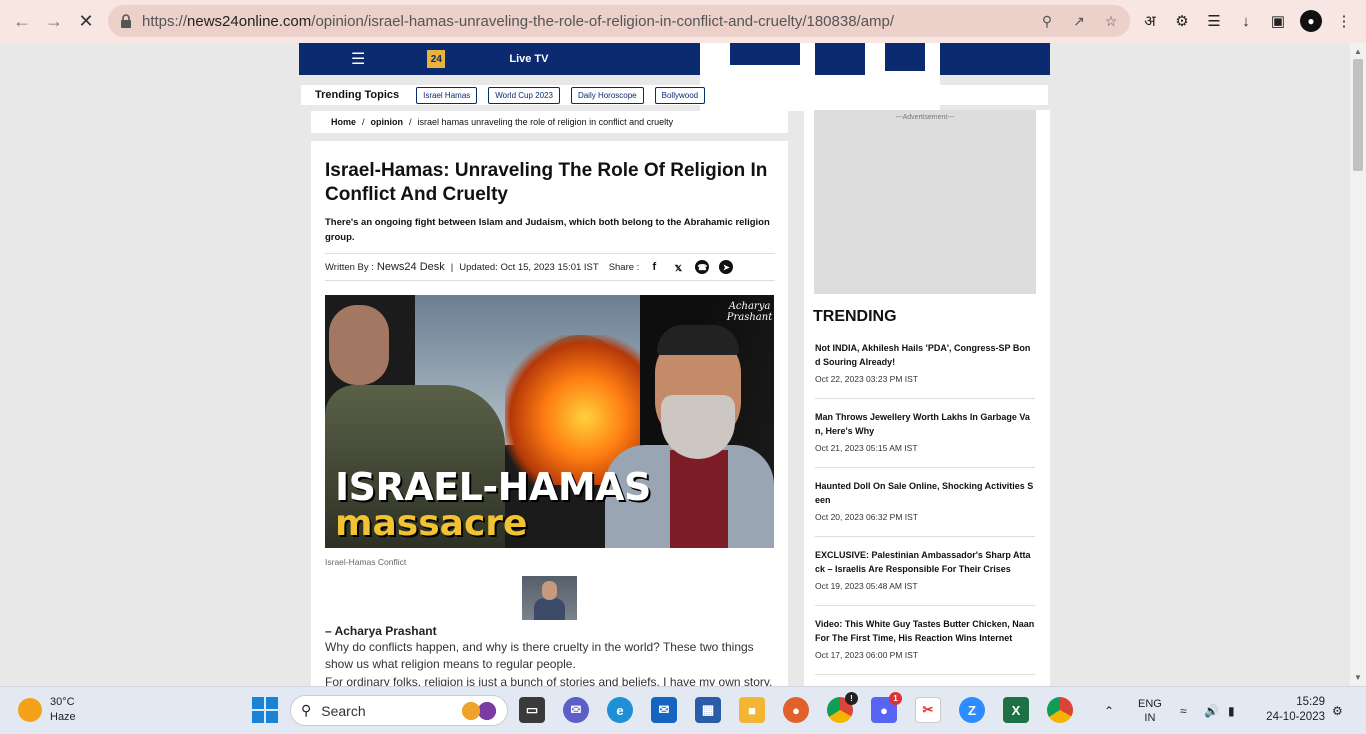  What do you see at coordinates (1231, 710) in the screenshot?
I see `battery-icon: ▮` at bounding box center [1231, 710].